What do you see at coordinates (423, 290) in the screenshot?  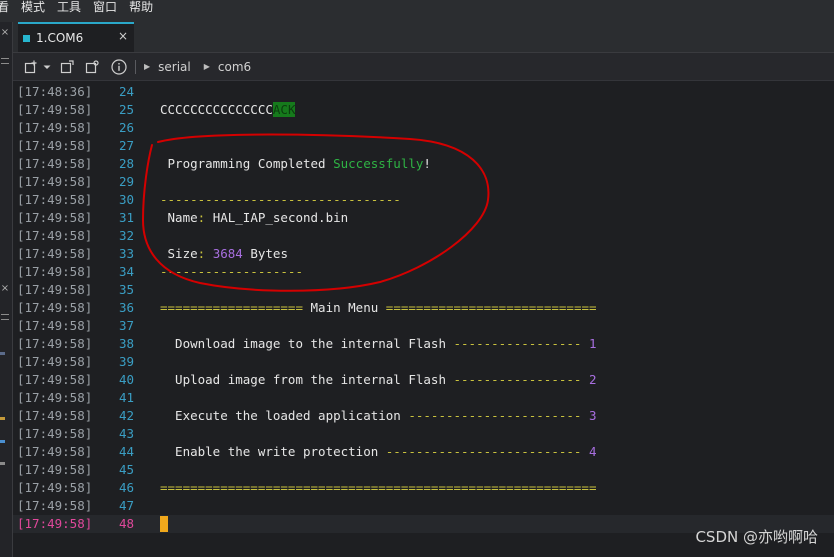 I see `terminal-line: [17:49:58] 35` at bounding box center [423, 290].